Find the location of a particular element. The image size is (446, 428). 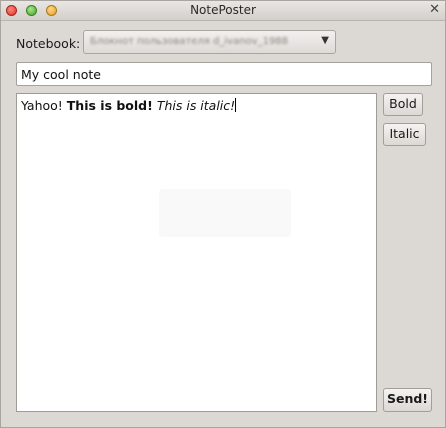

editor-plain-text: Yahoo! is located at coordinates (44, 105).